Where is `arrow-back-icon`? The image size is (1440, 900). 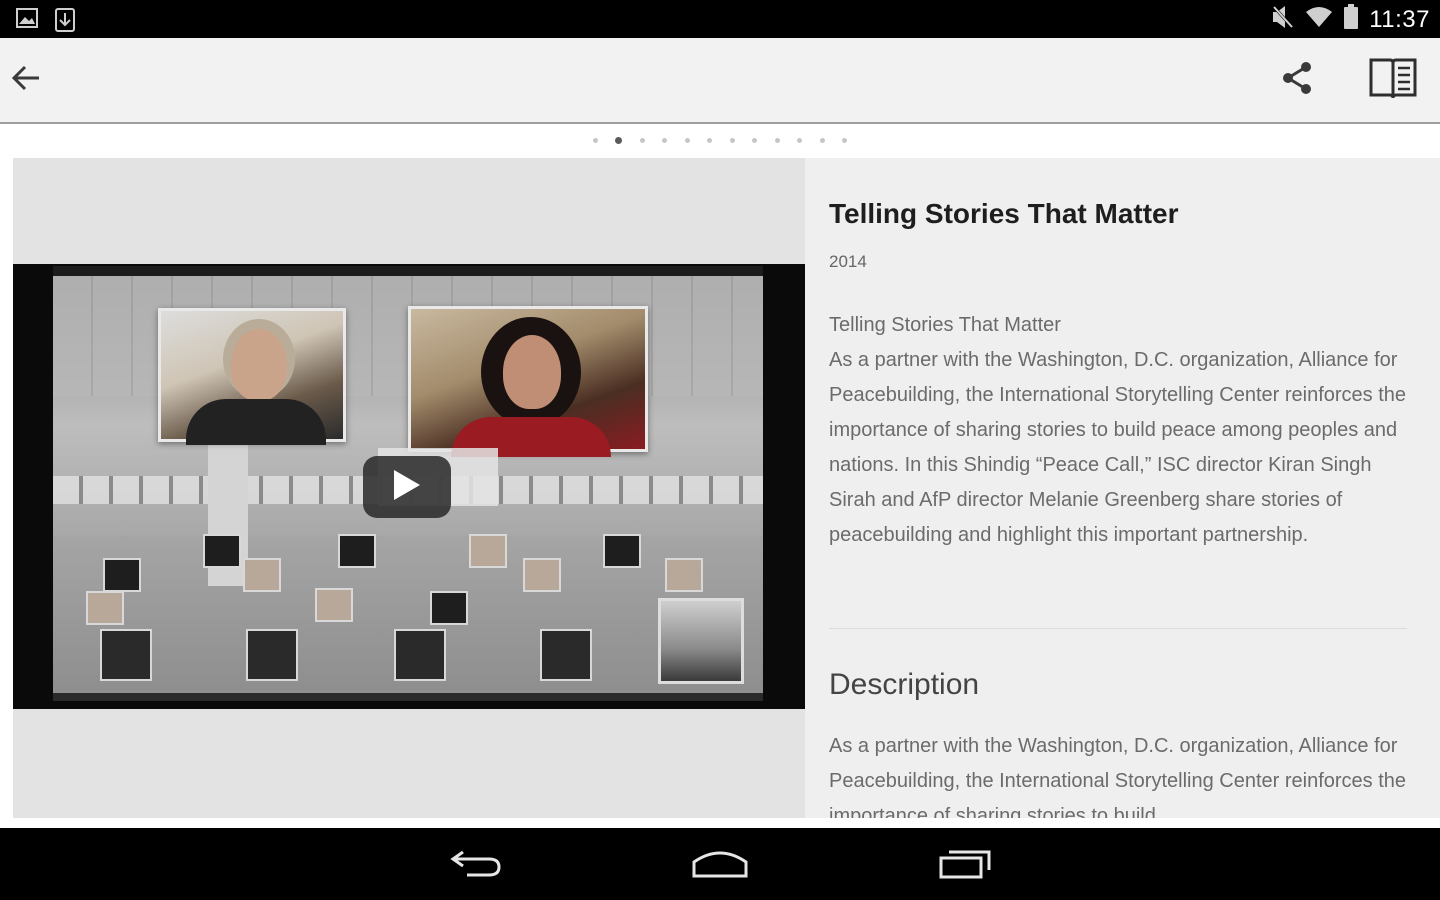
arrow-back-icon is located at coordinates (26, 80).